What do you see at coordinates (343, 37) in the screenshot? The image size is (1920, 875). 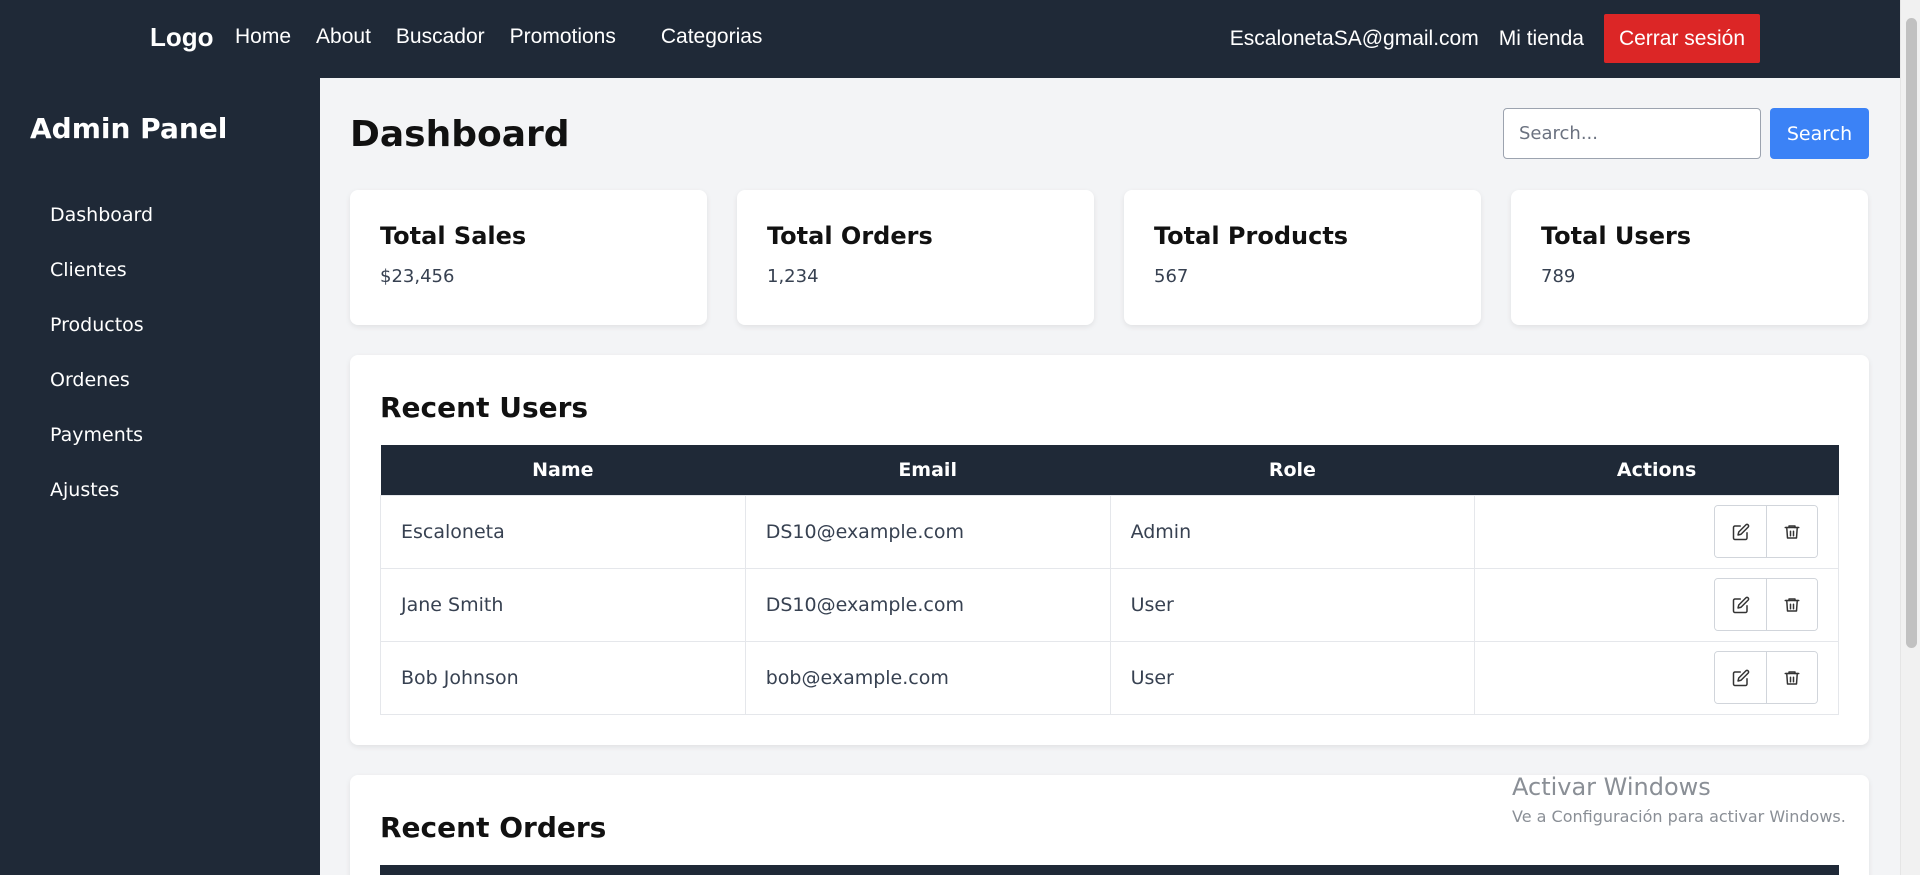 I see `nav-link-about: About` at bounding box center [343, 37].